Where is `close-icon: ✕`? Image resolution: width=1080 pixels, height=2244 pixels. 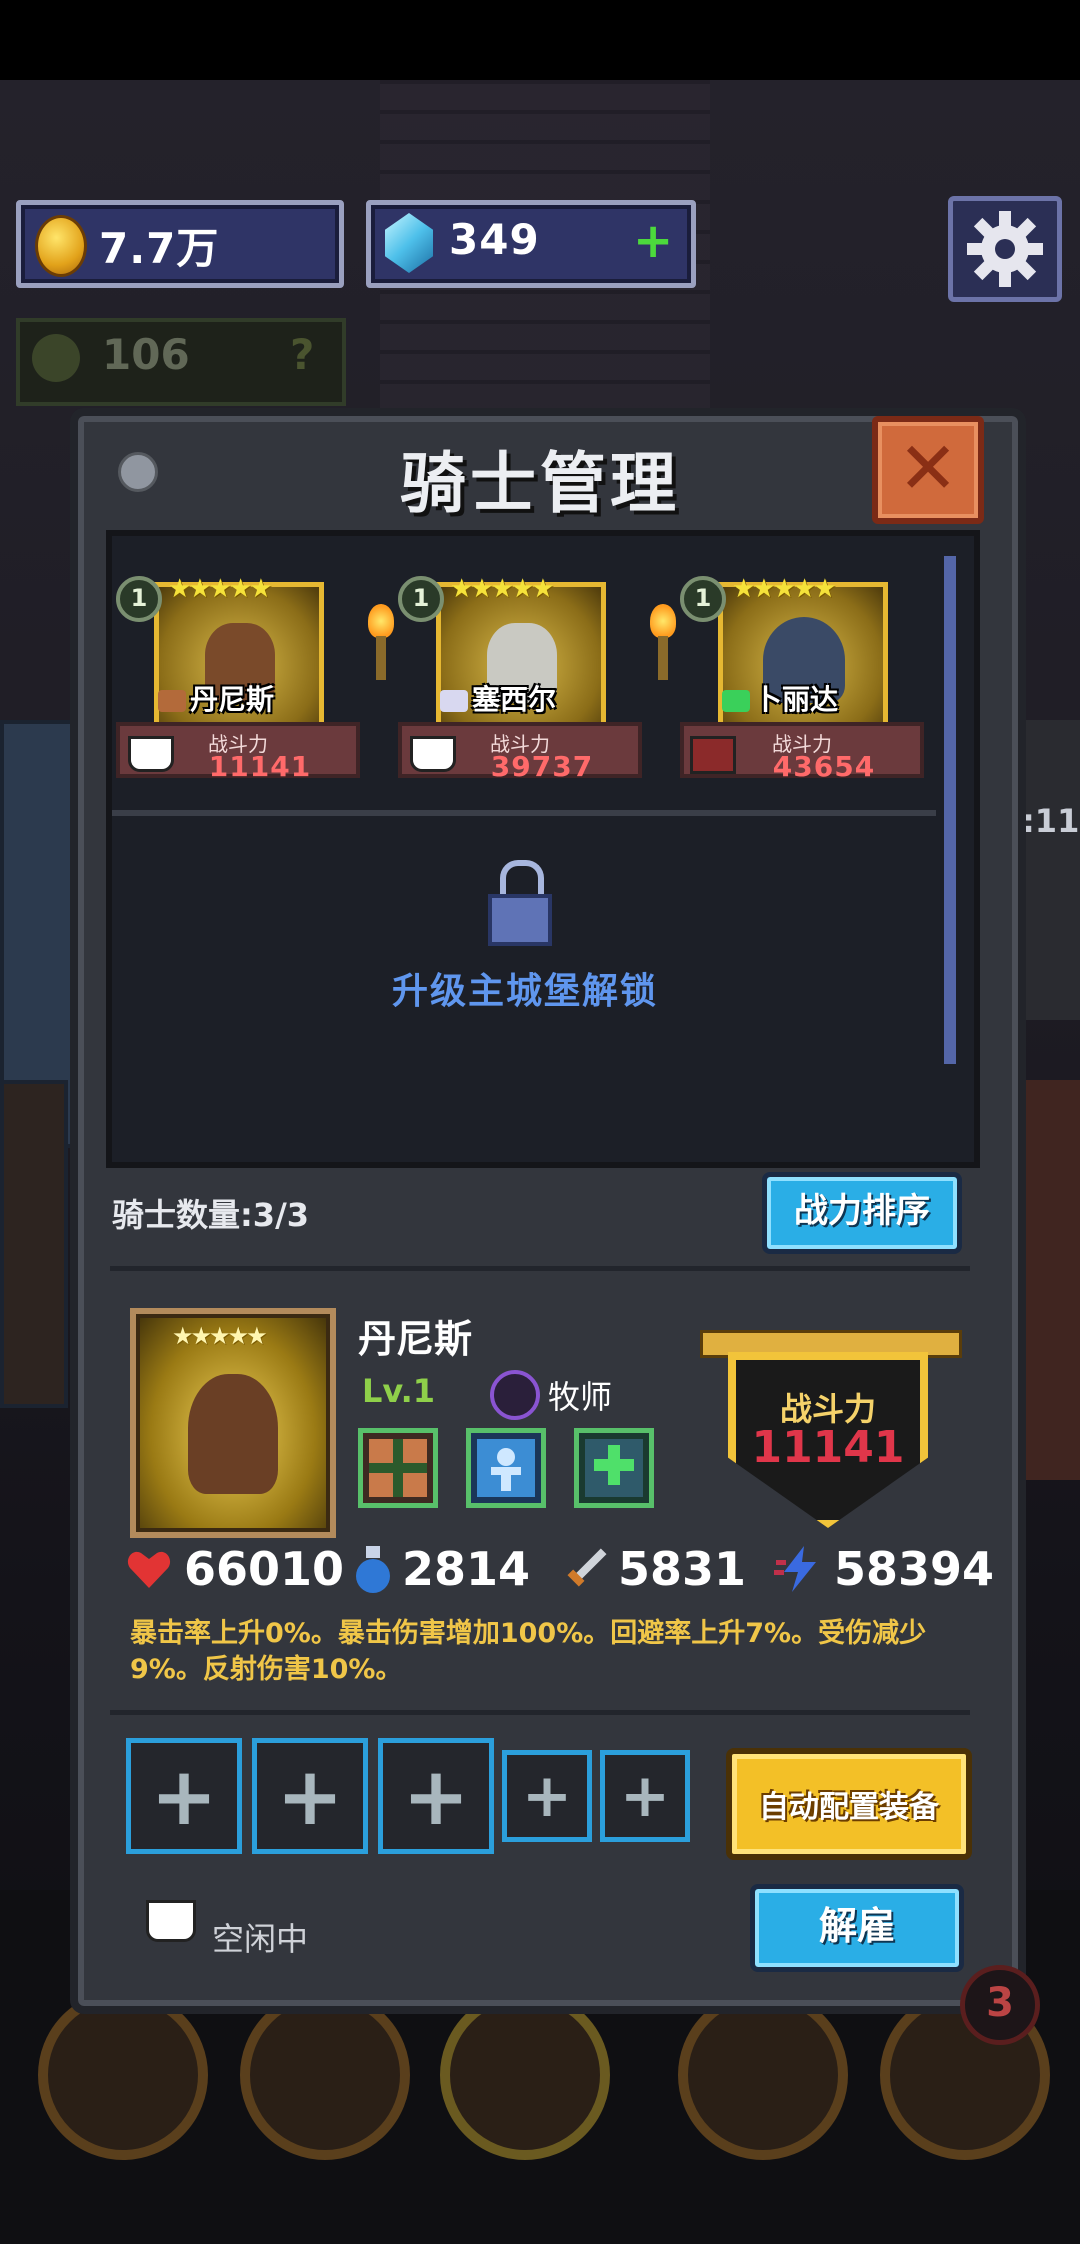 close-icon: ✕ is located at coordinates (928, 468).